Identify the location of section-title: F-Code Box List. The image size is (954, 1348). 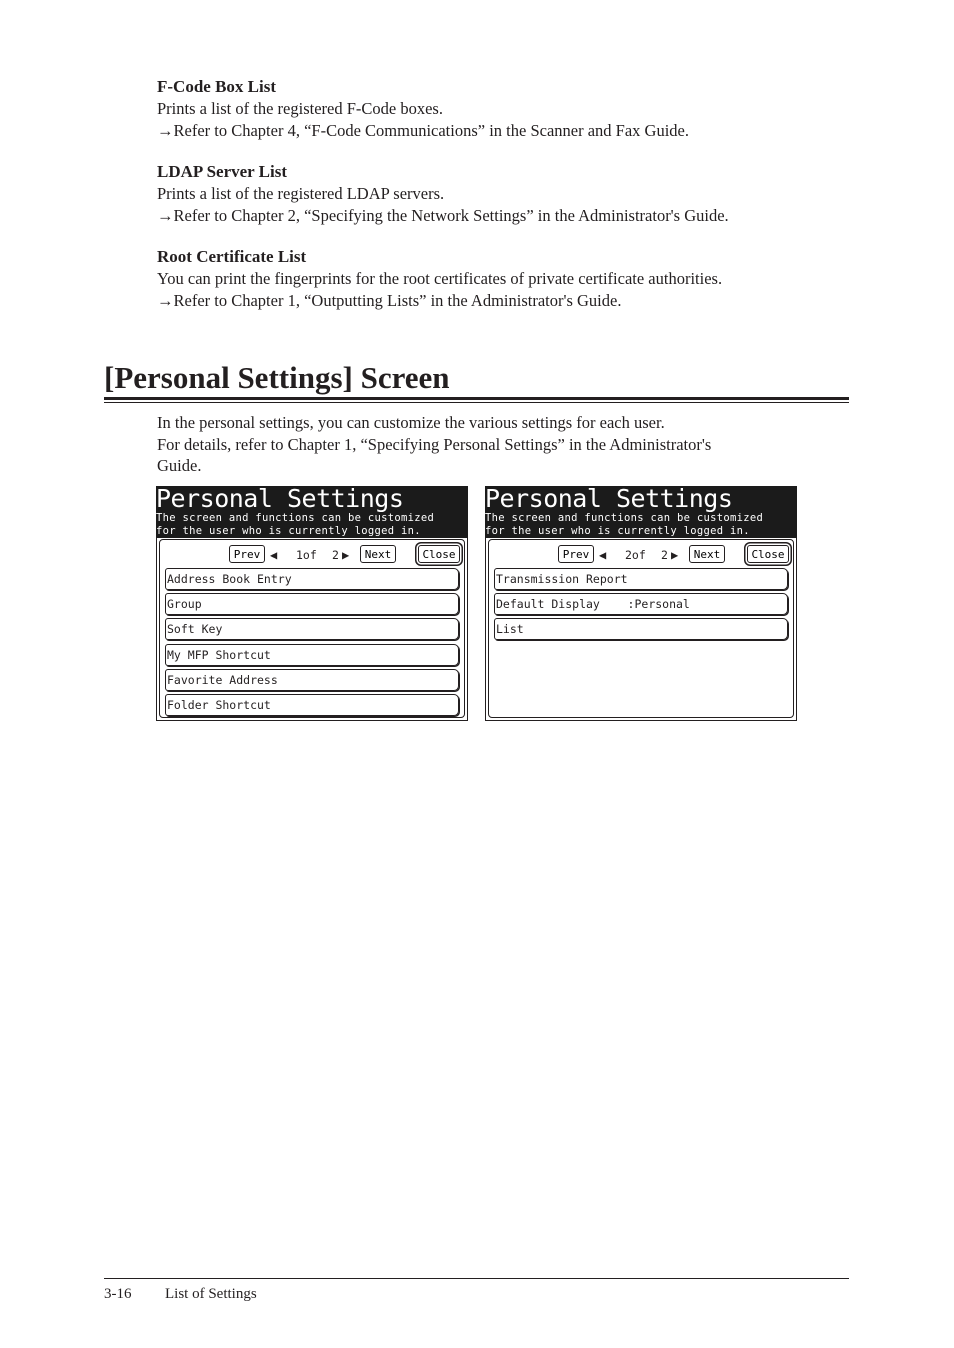
(216, 86).